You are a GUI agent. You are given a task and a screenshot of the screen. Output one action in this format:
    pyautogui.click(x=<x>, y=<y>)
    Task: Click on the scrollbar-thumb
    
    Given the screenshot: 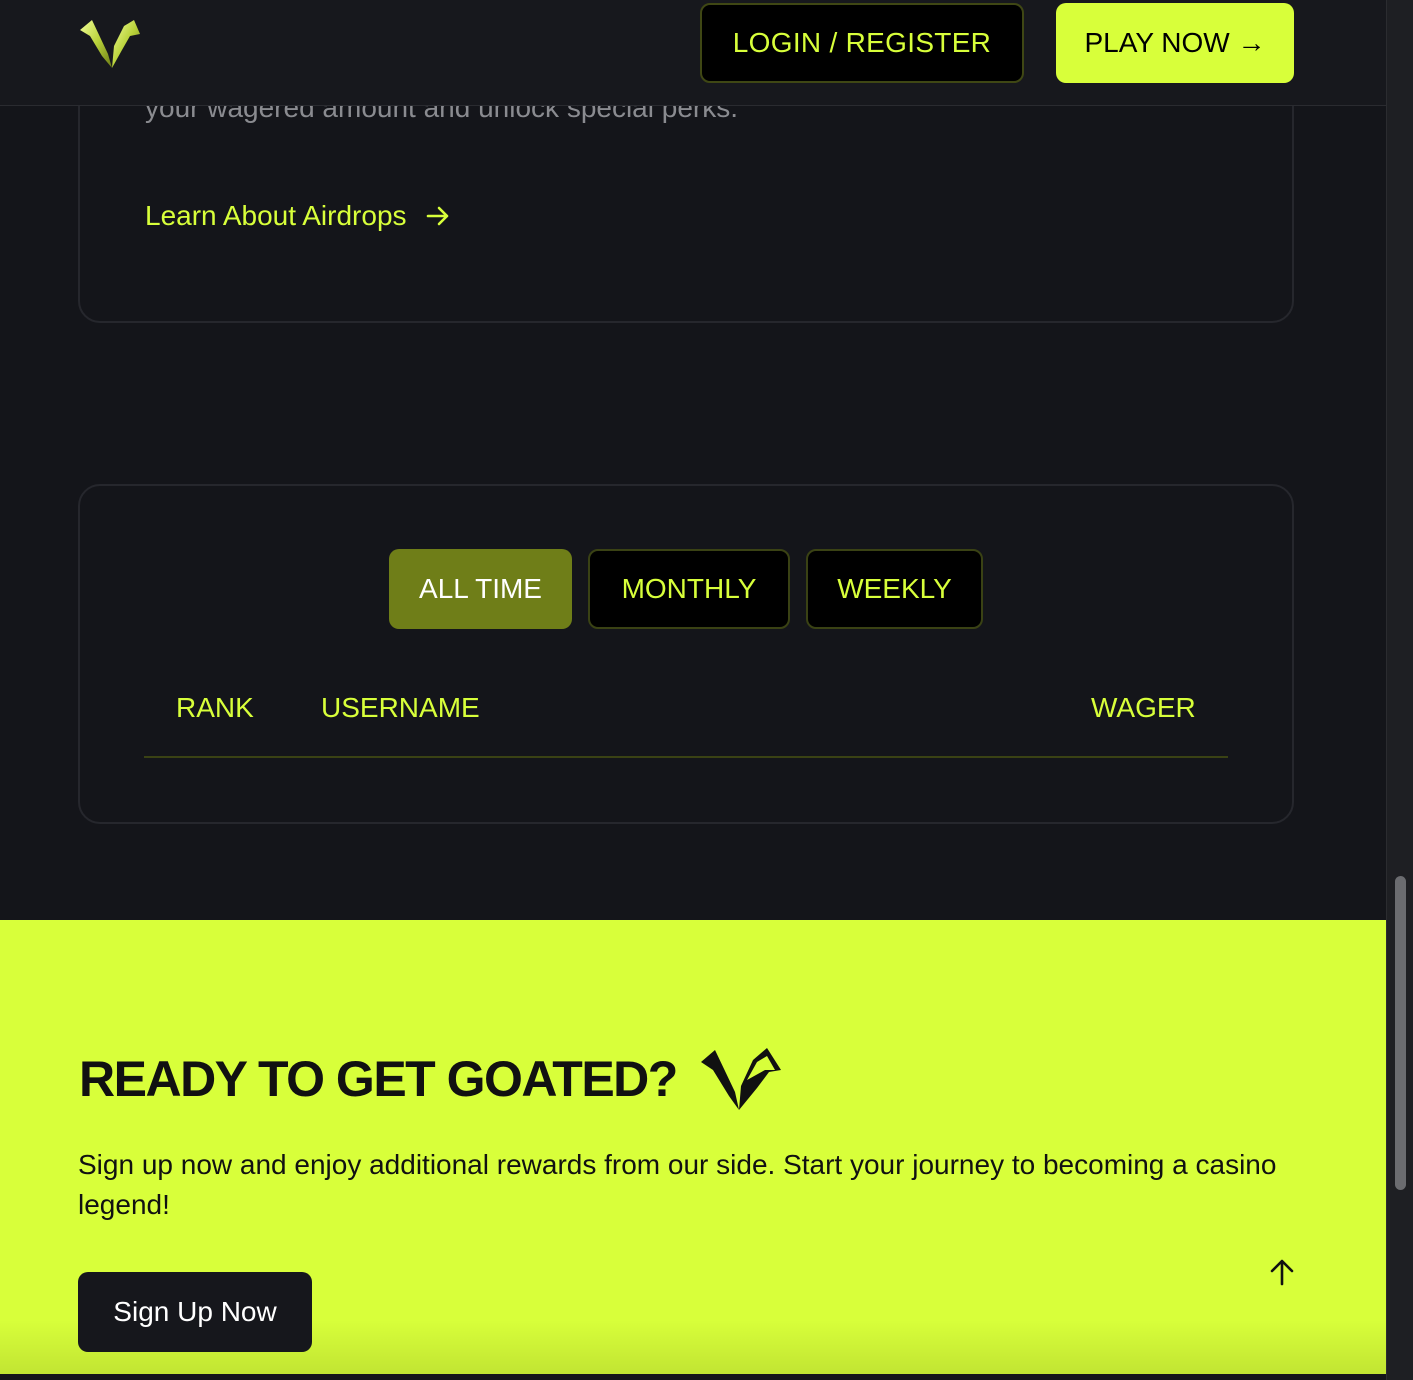 What is the action you would take?
    pyautogui.click(x=1400, y=1033)
    